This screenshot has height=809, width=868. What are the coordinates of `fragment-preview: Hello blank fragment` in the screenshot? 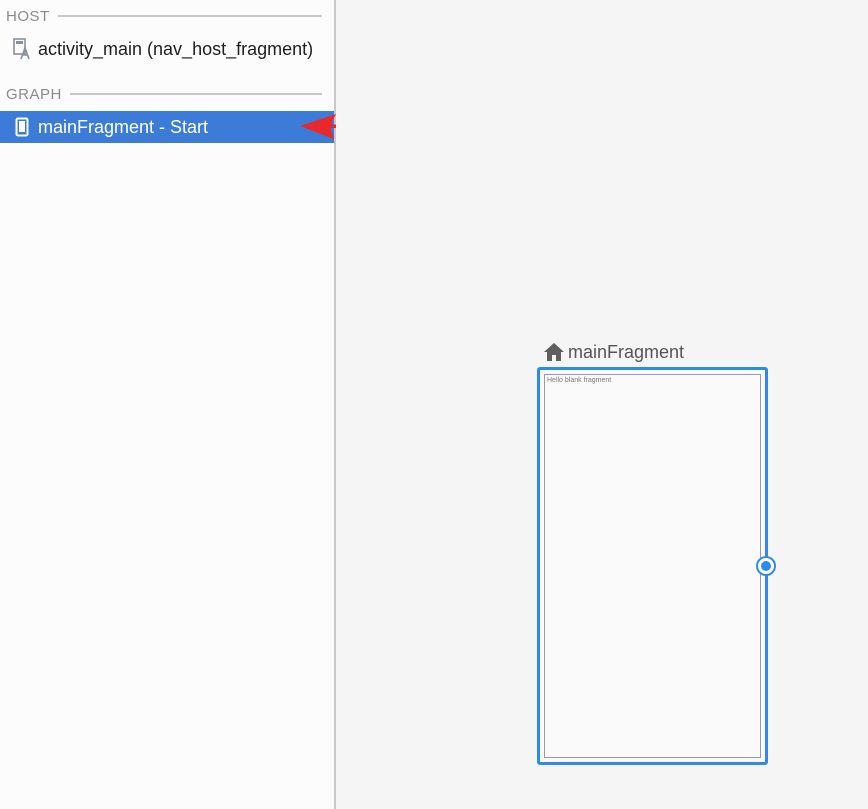 It's located at (652, 566).